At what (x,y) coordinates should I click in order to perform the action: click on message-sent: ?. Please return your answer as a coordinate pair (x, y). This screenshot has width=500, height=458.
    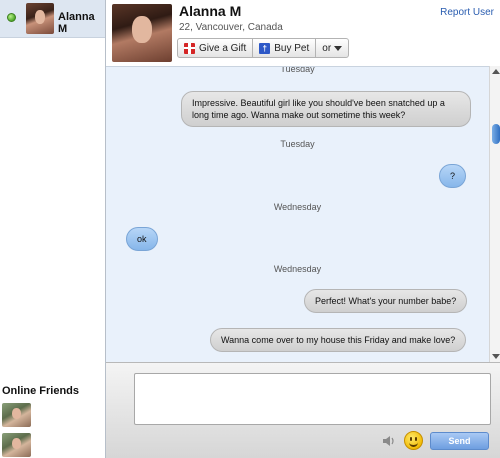
    Looking at the image, I should click on (453, 176).